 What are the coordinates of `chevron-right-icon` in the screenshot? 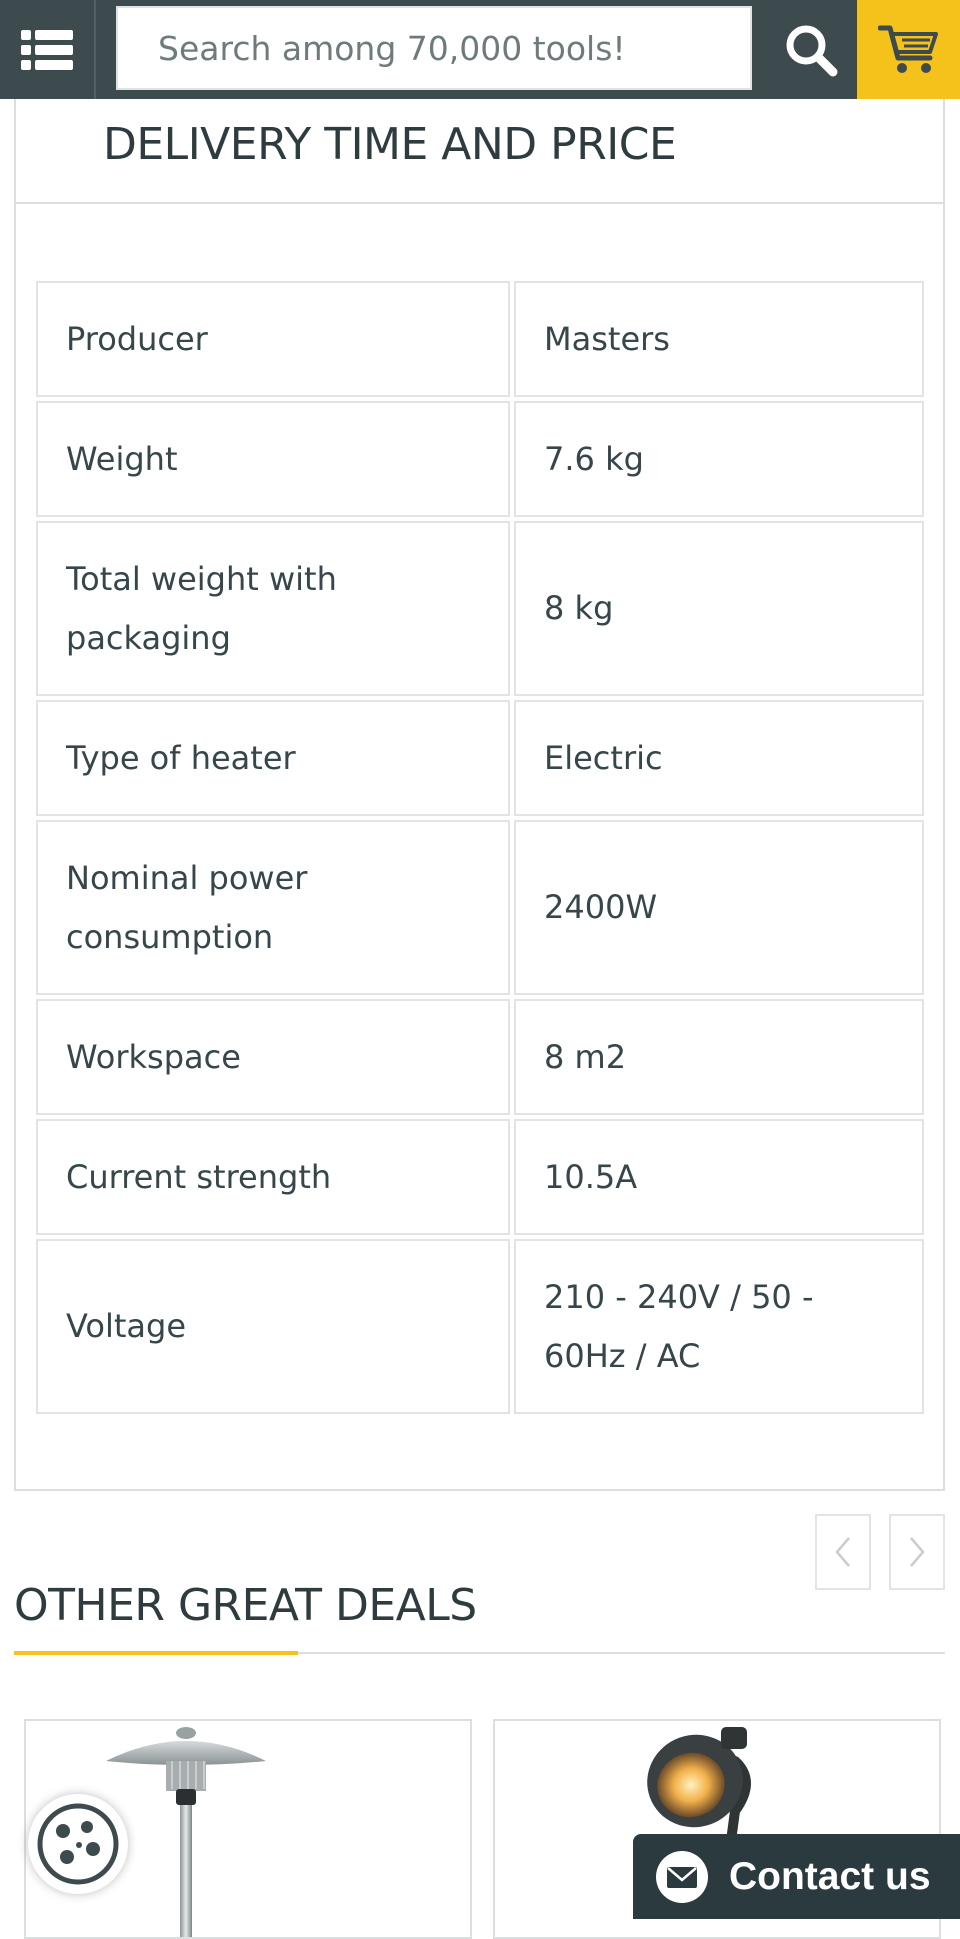 It's located at (917, 1552).